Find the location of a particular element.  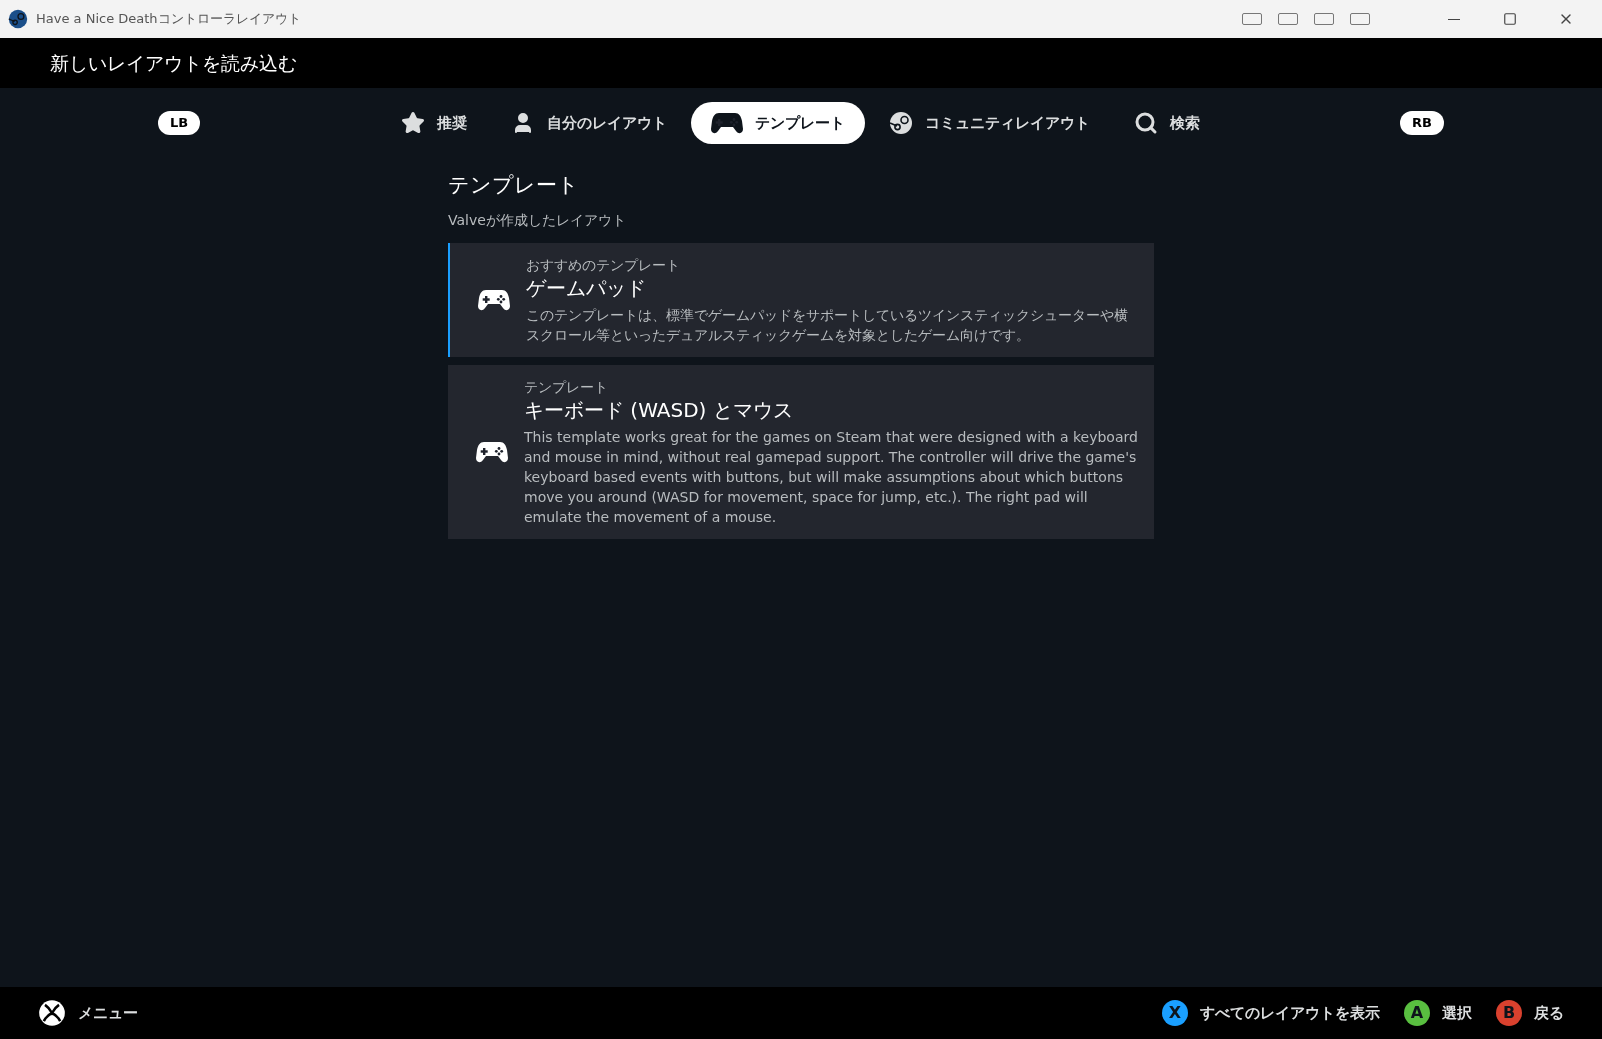

template-name: キーボード (WASD) とマウス is located at coordinates (659, 410).